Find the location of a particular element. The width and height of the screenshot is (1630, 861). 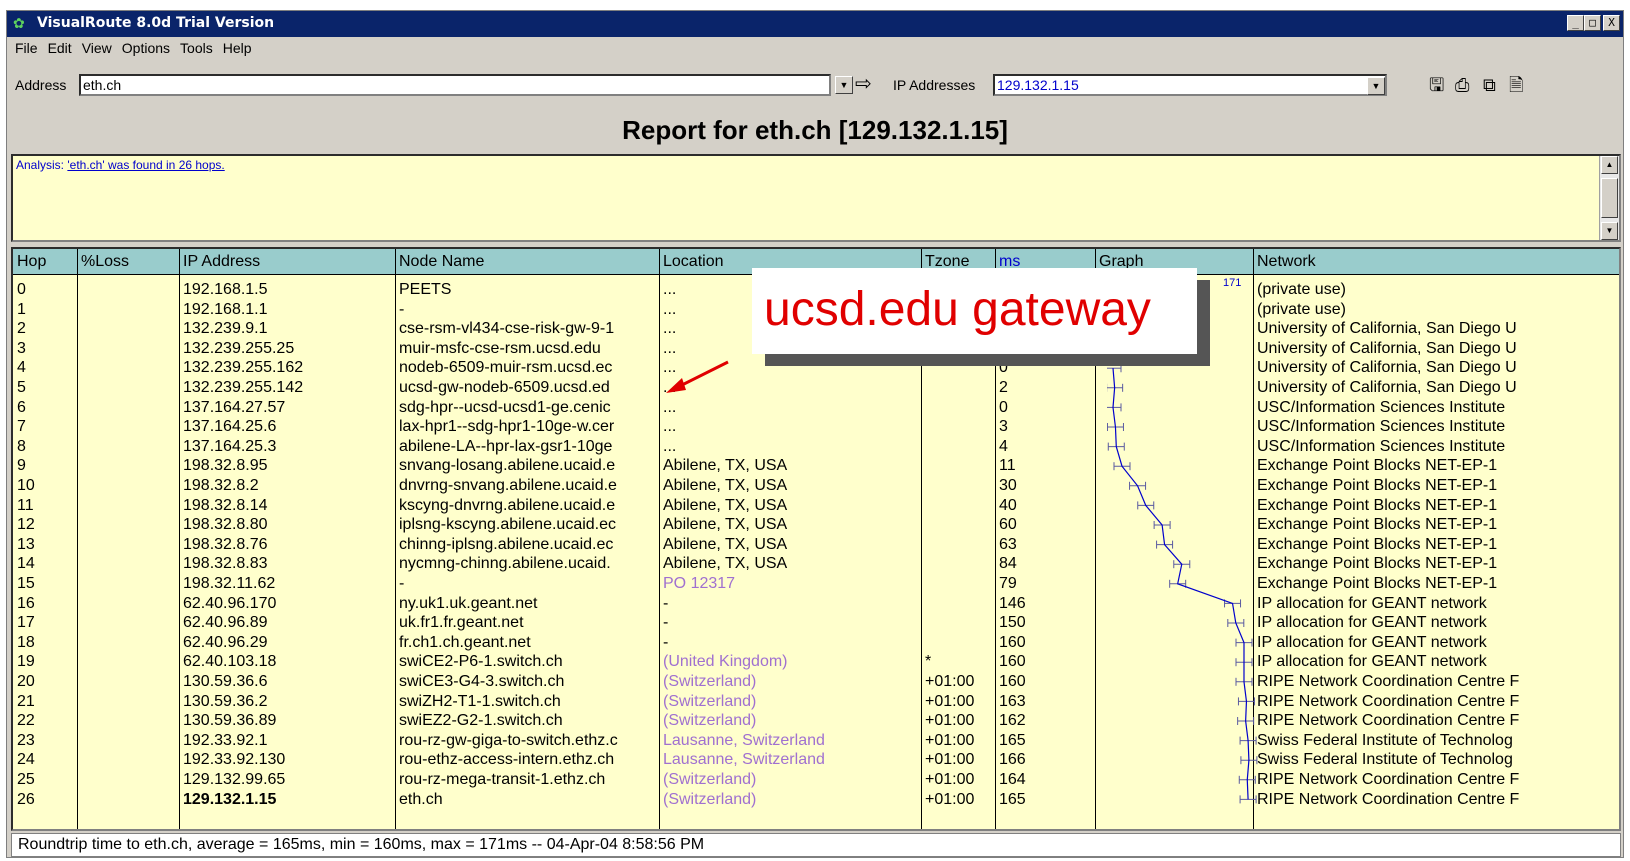

scroll-down-button: ▼ is located at coordinates (1609, 231).